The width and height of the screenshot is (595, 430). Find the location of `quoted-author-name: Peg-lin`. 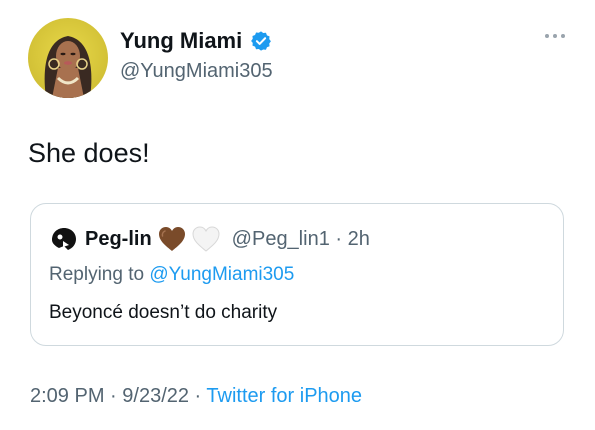

quoted-author-name: Peg-lin is located at coordinates (118, 239).